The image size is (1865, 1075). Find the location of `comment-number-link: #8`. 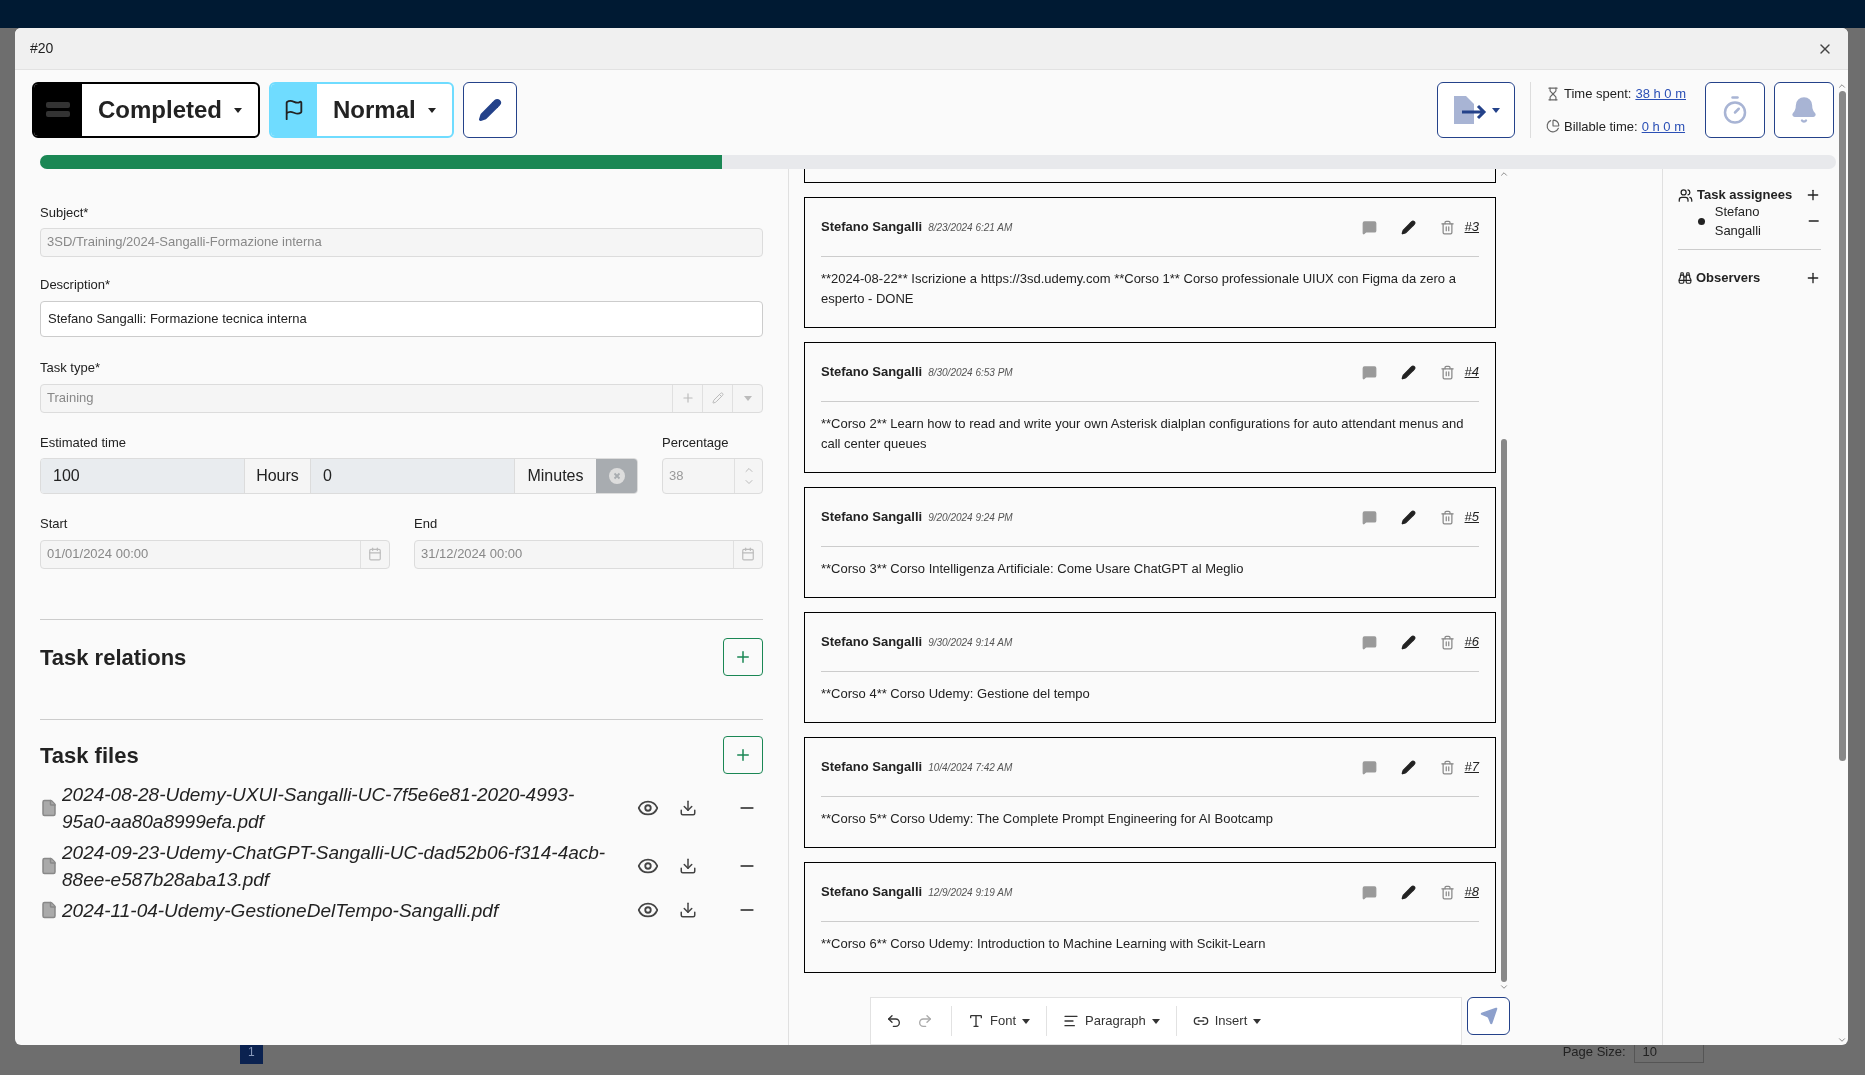

comment-number-link: #8 is located at coordinates (1471, 892).